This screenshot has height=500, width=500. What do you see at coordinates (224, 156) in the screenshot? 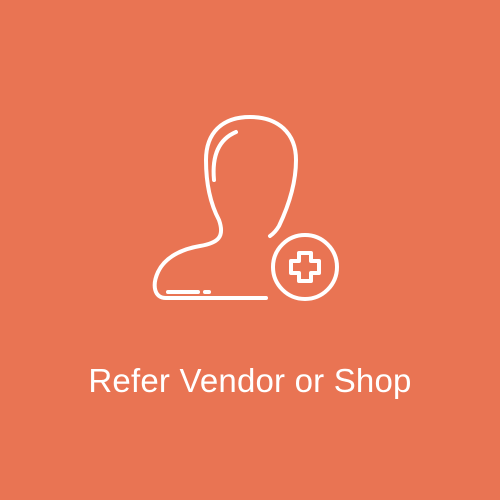
I see `head-highlight` at bounding box center [224, 156].